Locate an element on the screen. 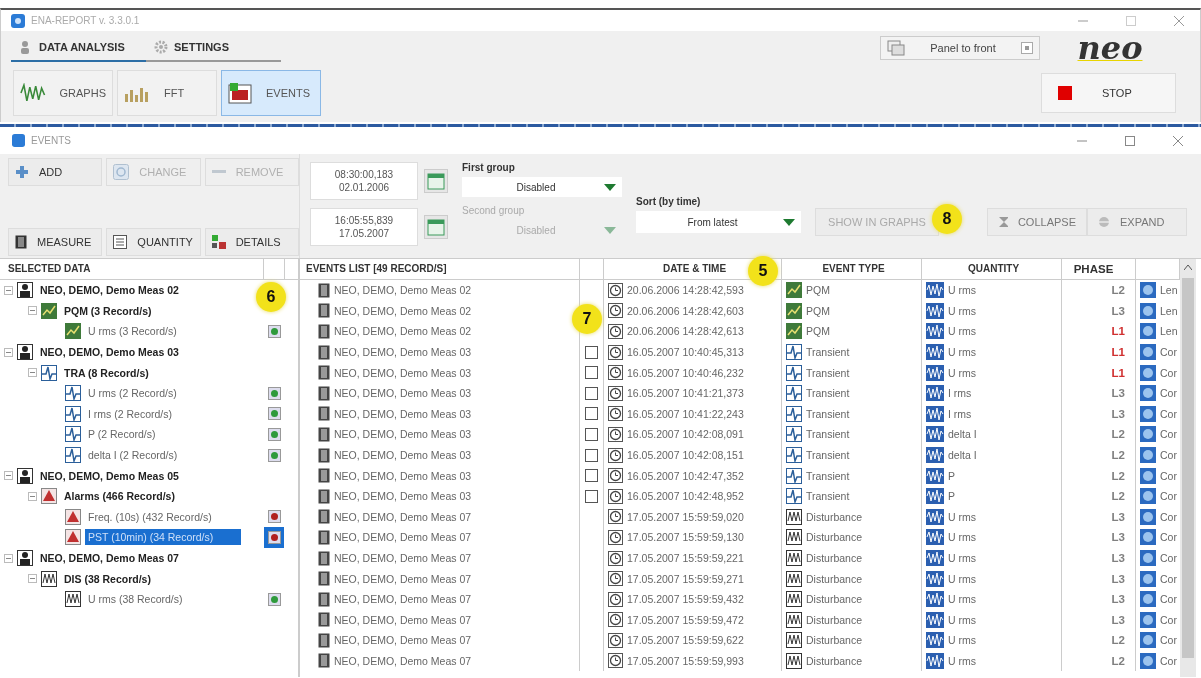  table-cell: delta I is located at coordinates (962, 455).